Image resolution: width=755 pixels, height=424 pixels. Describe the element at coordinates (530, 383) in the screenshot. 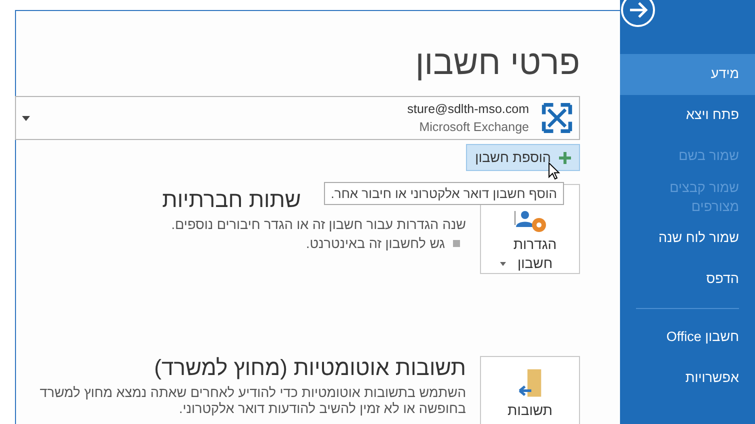

I see `door-arrow-icon` at that location.